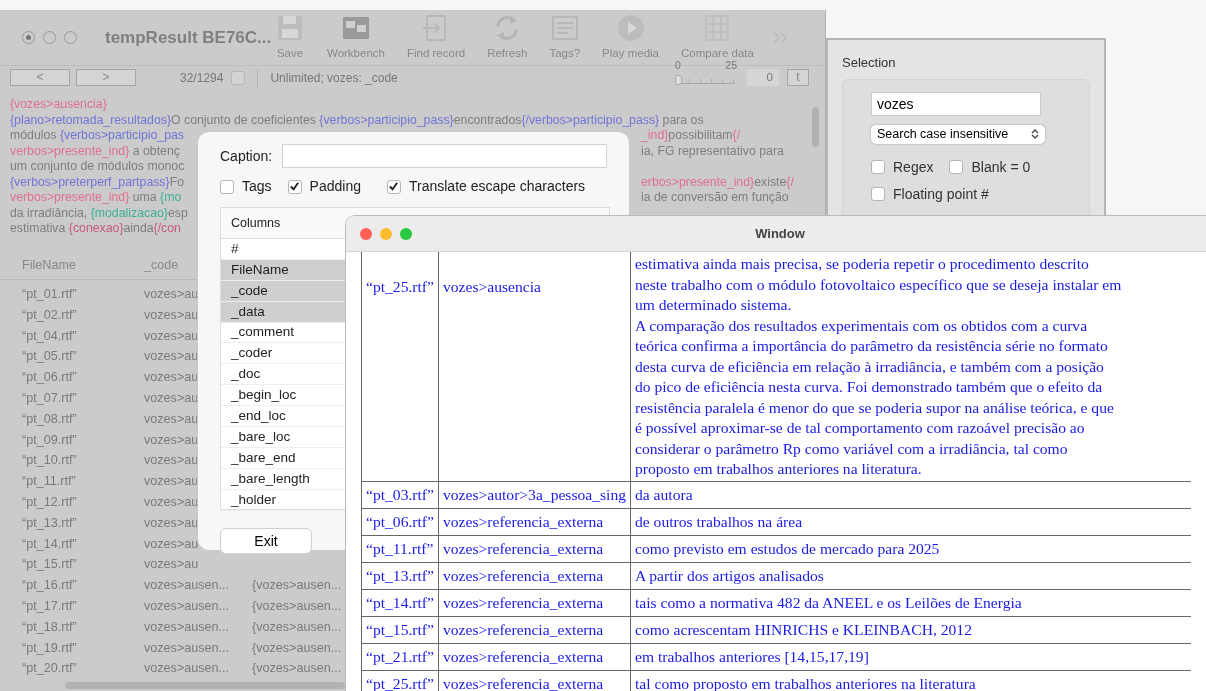 Image resolution: width=1206 pixels, height=691 pixels. I want to click on text-line: proposto em trabalhos anteriores na literatura., so click(779, 469).